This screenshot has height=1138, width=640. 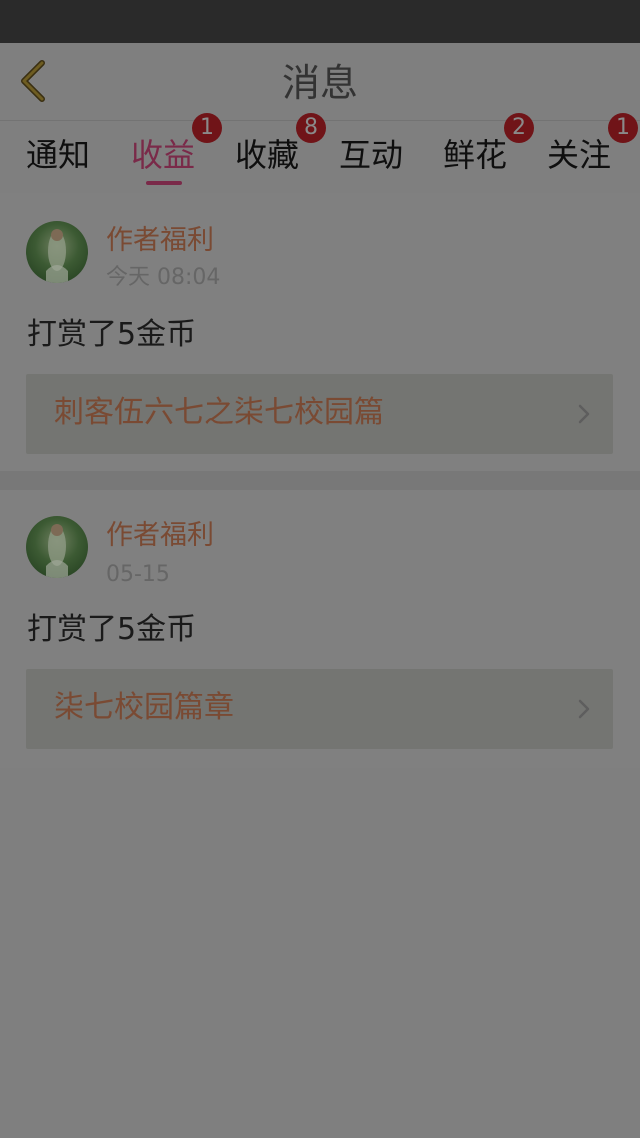 I want to click on tab-follows-badge: 1, so click(x=623, y=128).